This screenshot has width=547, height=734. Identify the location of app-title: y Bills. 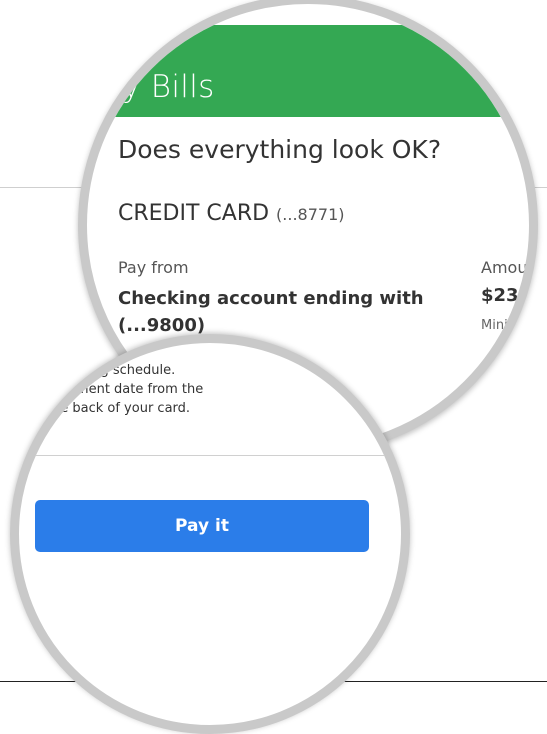
(168, 87).